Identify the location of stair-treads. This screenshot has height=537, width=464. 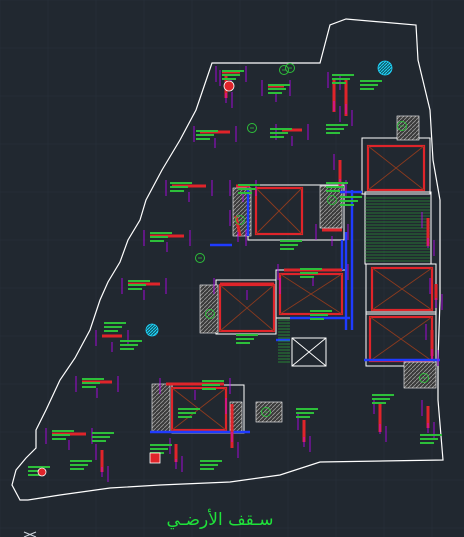
(354, 280).